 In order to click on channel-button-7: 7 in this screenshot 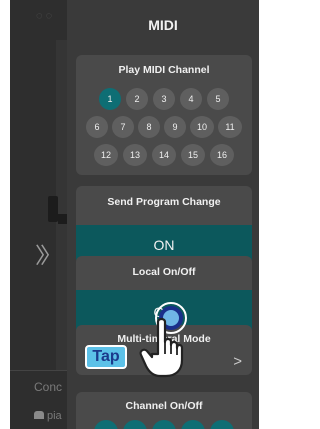, I will do `click(123, 127)`.